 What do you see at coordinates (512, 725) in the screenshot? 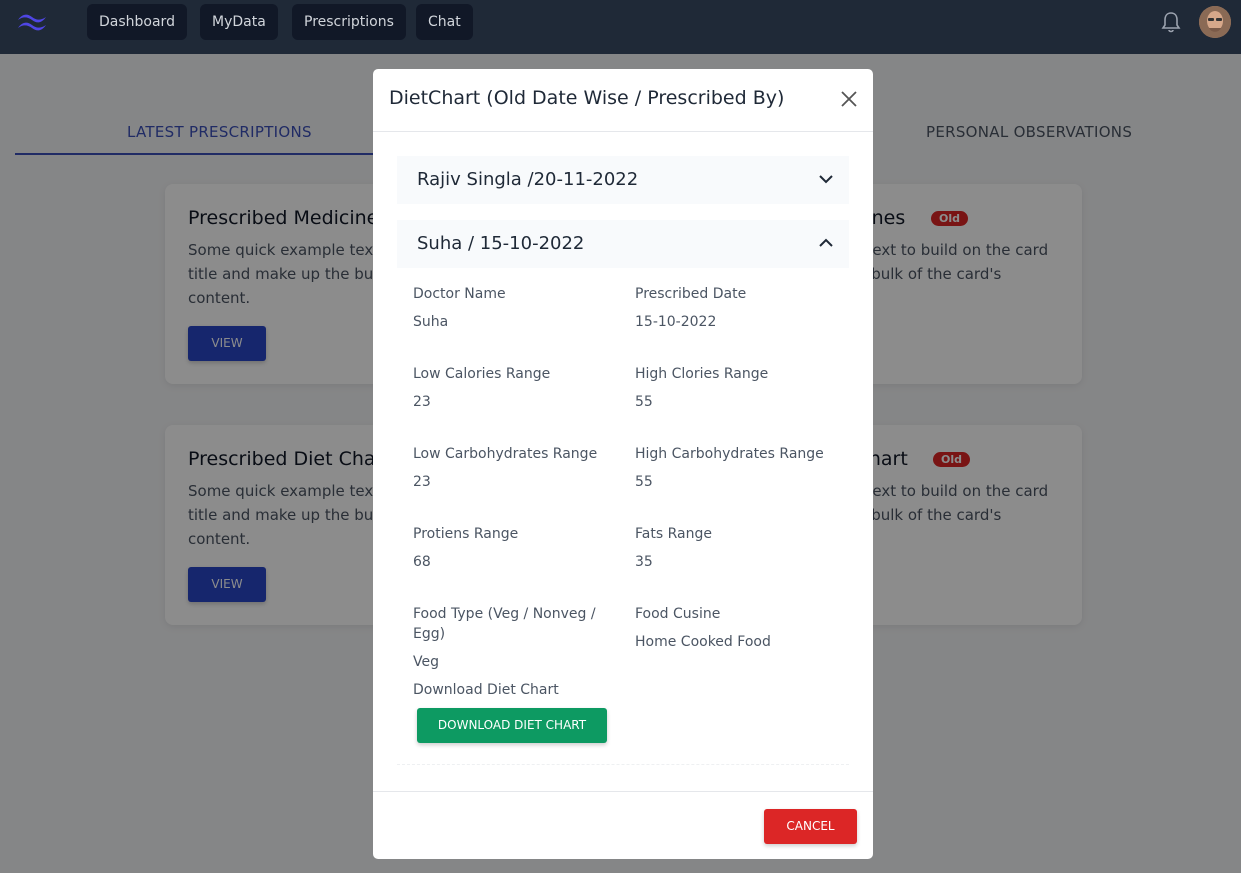
I see `download-diet-chart-button: DOWNLOAD DIET CHART` at bounding box center [512, 725].